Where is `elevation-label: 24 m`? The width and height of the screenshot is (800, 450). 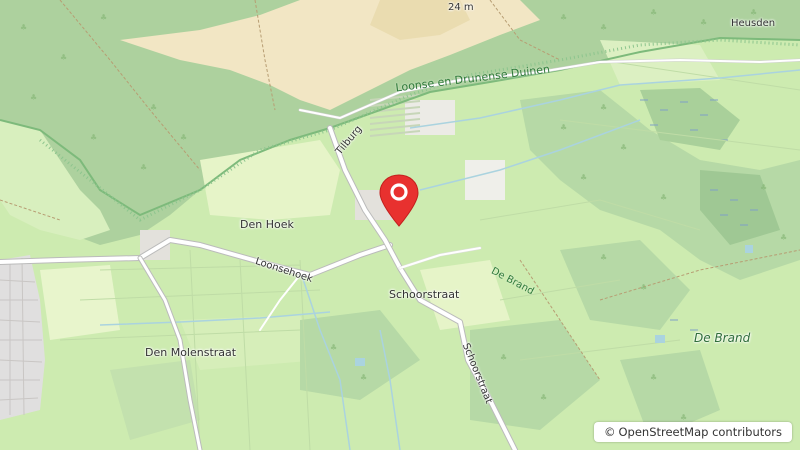
elevation-label: 24 m is located at coordinates (461, 7).